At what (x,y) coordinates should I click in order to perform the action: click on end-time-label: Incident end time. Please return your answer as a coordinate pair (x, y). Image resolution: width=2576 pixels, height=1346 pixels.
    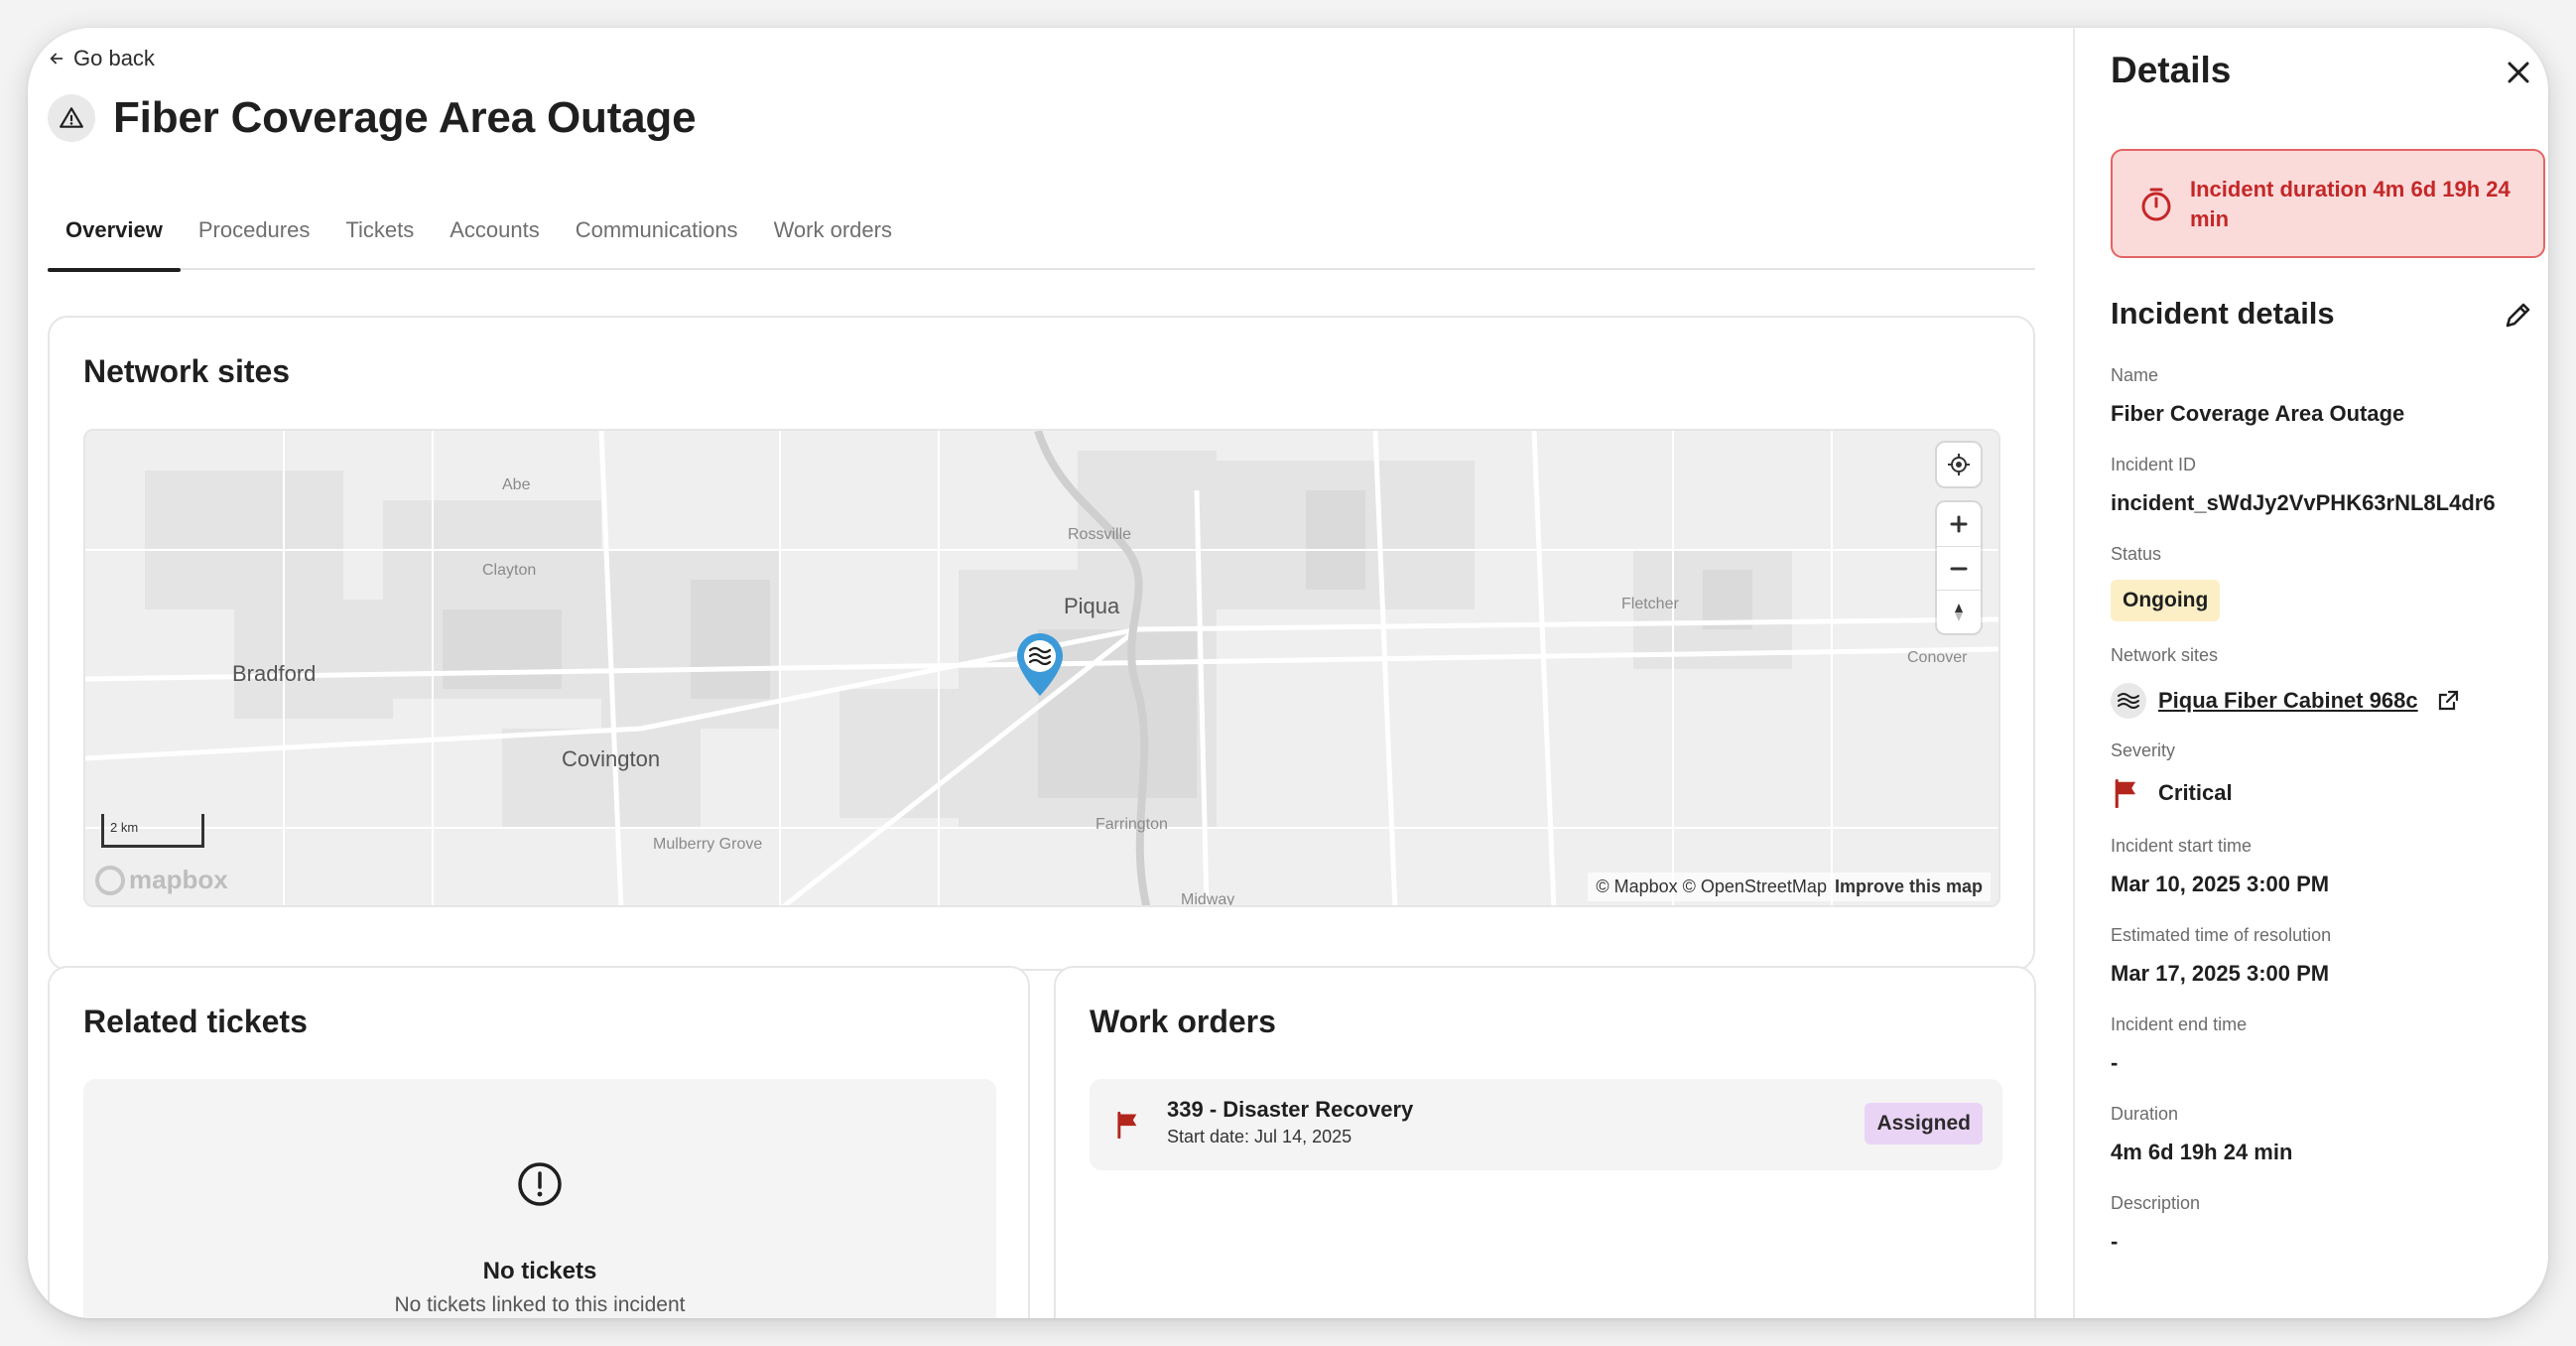
    Looking at the image, I should click on (2179, 1024).